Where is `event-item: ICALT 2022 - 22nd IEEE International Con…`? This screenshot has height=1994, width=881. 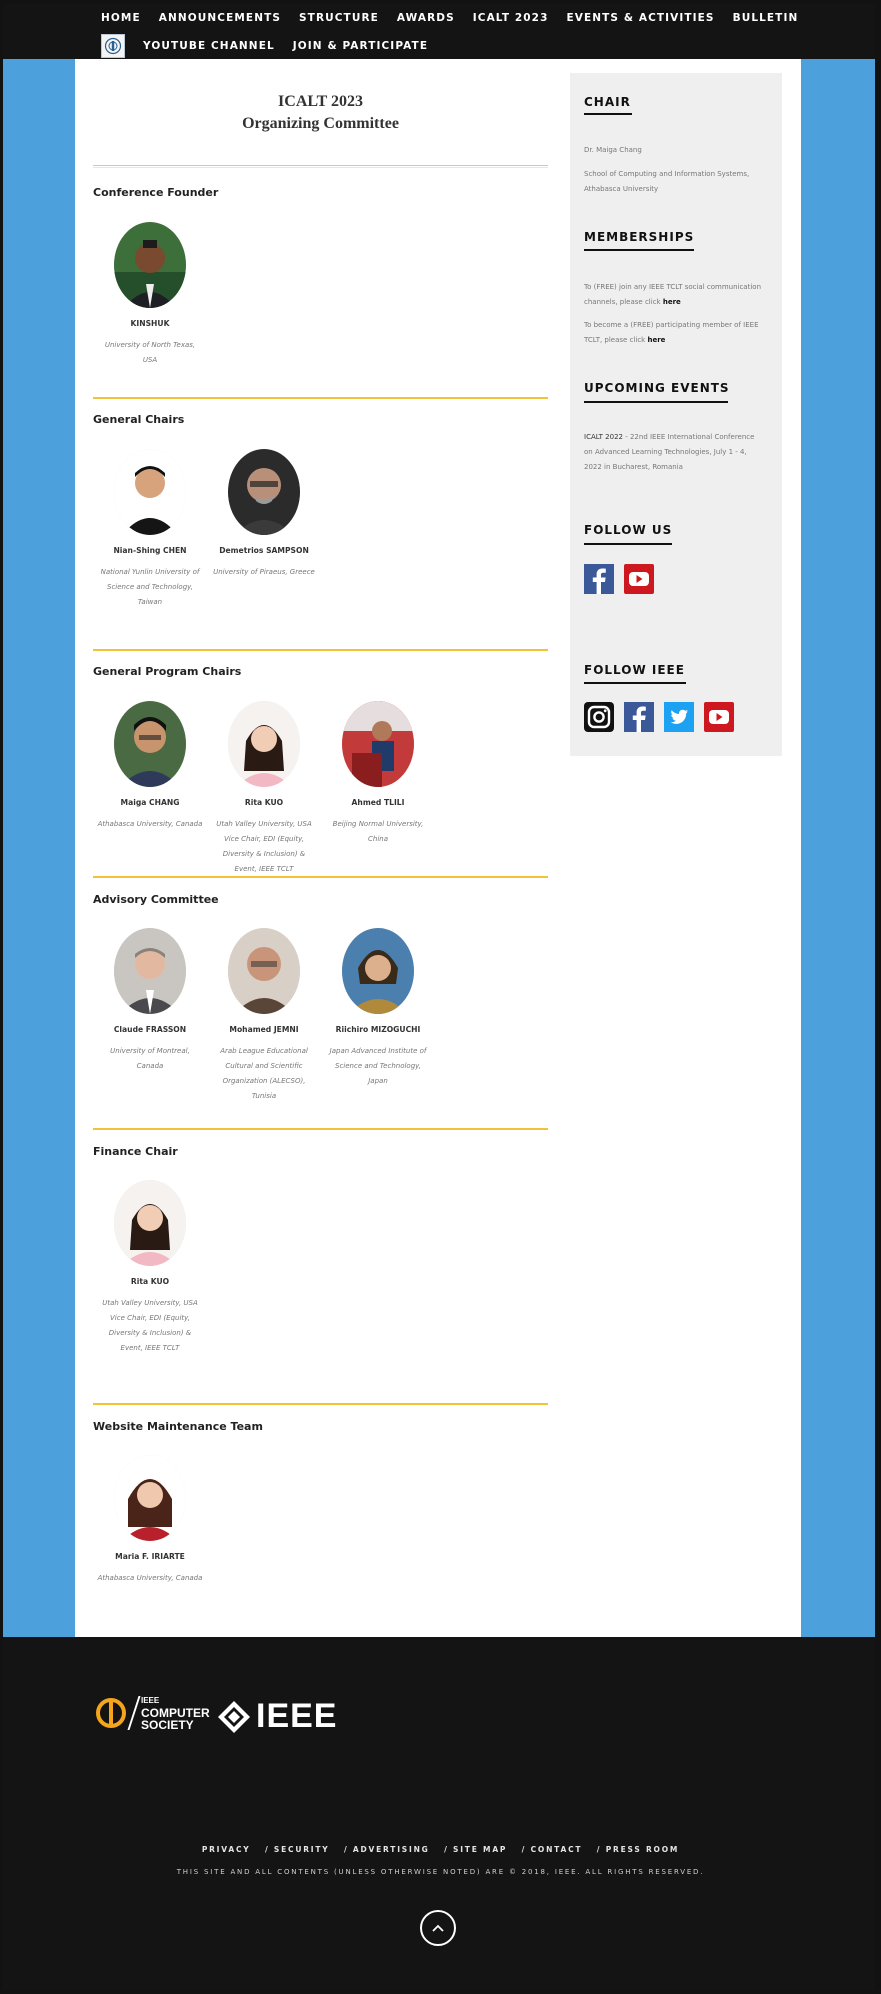
event-item: ICALT 2022 - 22nd IEEE International Con… is located at coordinates (674, 452).